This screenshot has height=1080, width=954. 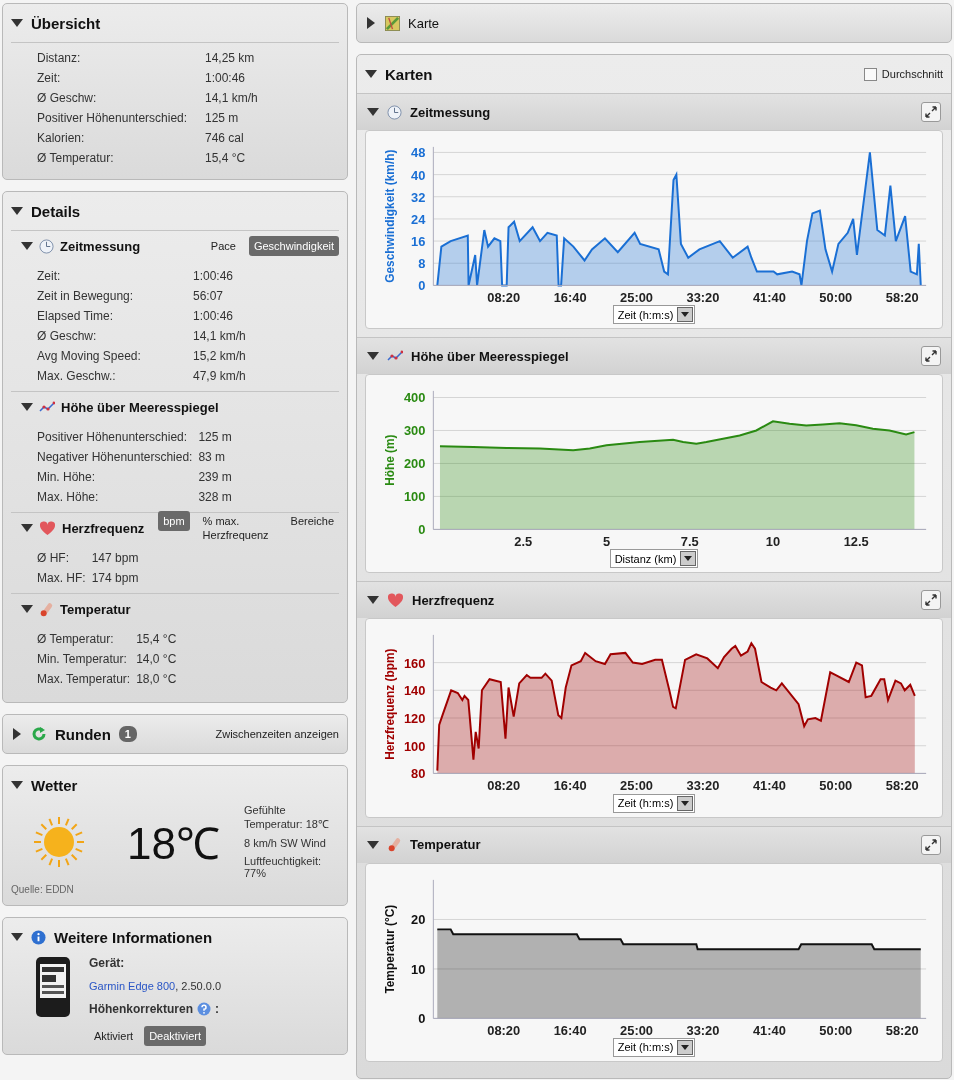 I want to click on y-tick-label: 120, so click(x=414, y=719).